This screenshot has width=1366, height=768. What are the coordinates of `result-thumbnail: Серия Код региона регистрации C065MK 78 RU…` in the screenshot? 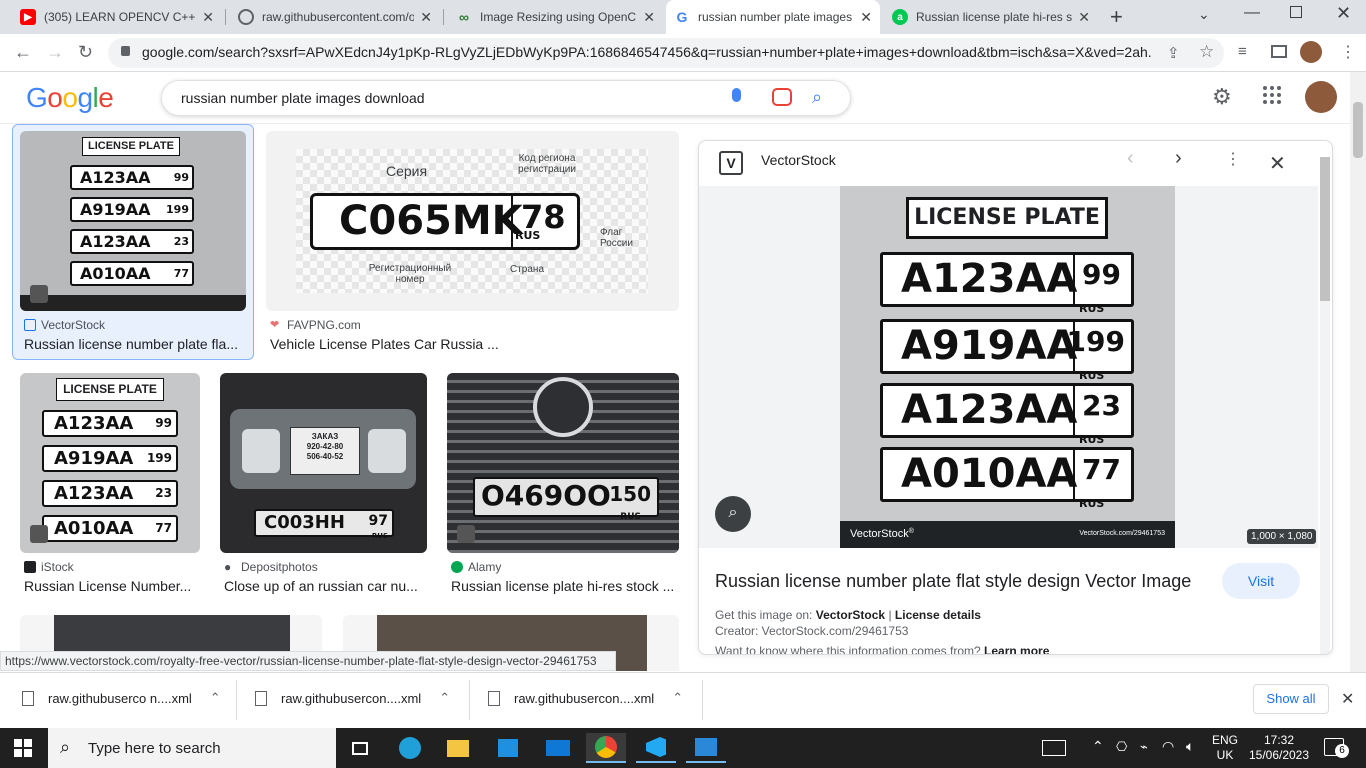 It's located at (472, 221).